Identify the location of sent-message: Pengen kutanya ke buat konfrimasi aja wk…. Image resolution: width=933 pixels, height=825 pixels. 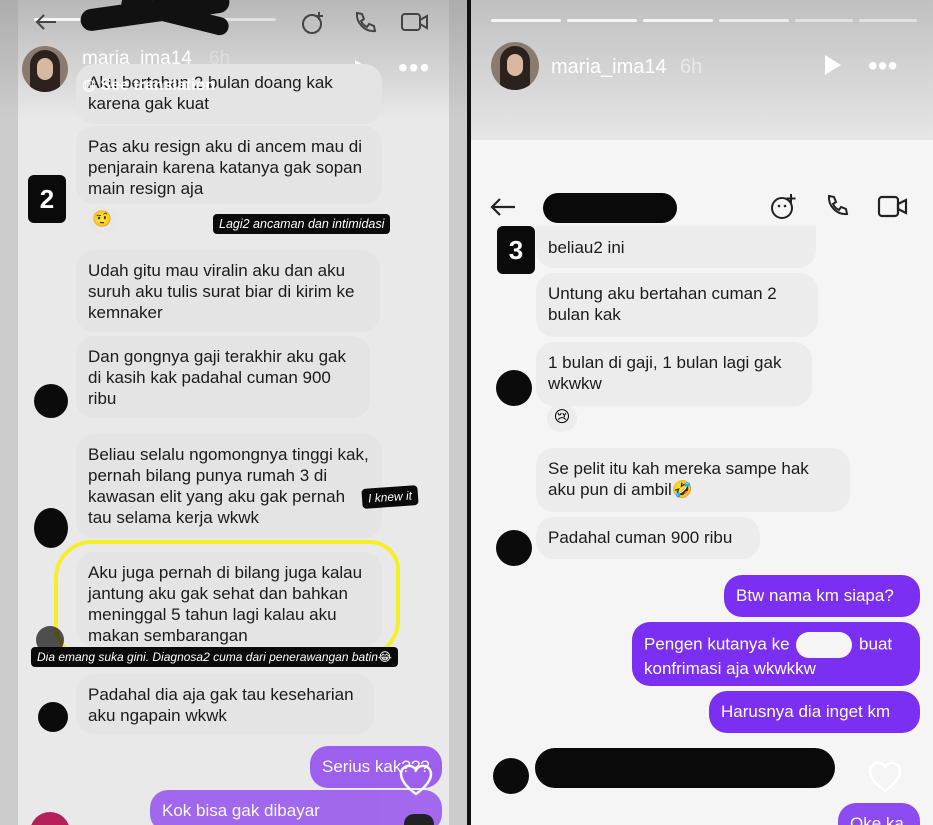
(776, 654).